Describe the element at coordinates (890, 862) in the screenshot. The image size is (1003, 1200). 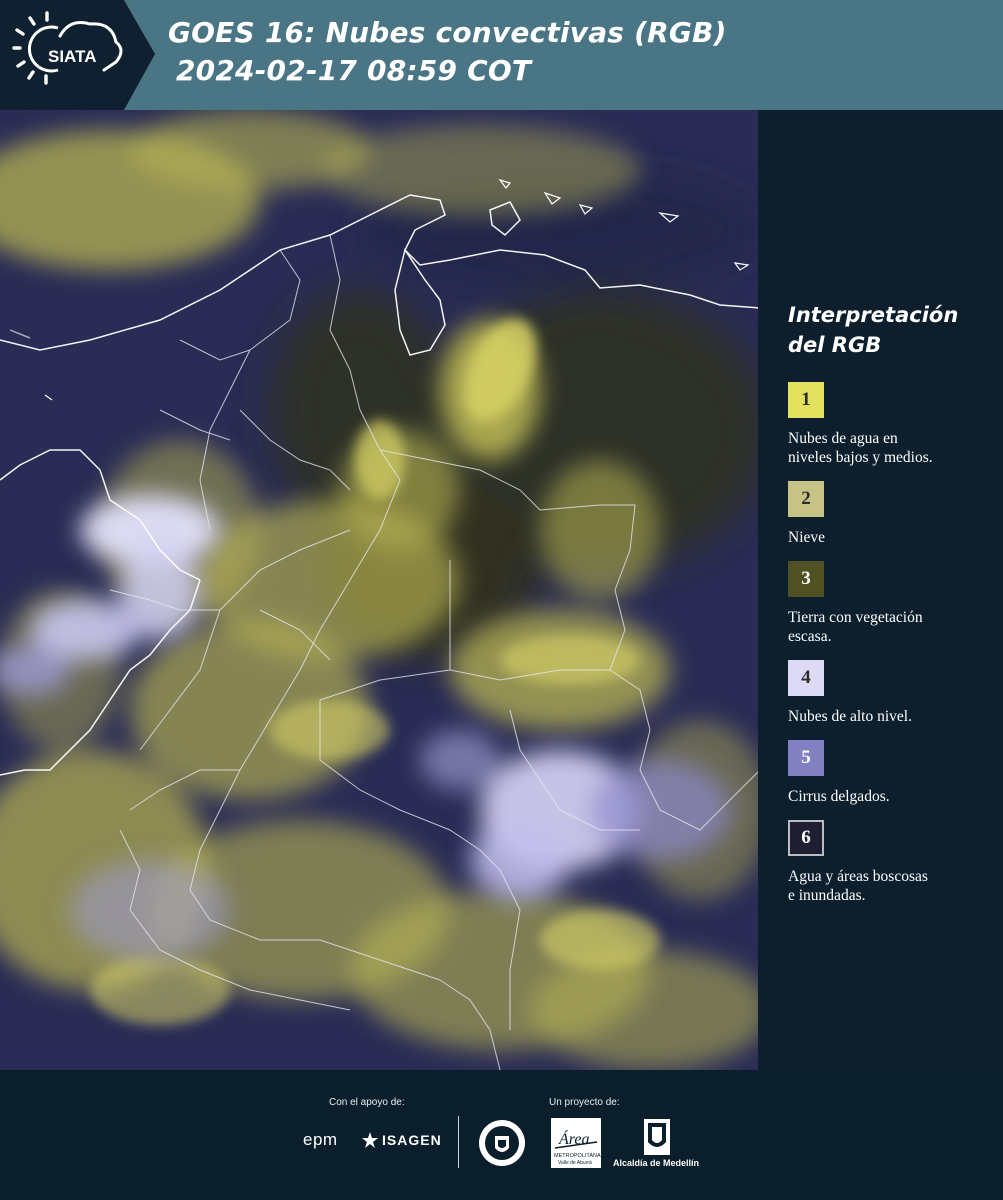
I see `legend-item-6: 6 Agua y áreas boscosas e inundadas.` at that location.